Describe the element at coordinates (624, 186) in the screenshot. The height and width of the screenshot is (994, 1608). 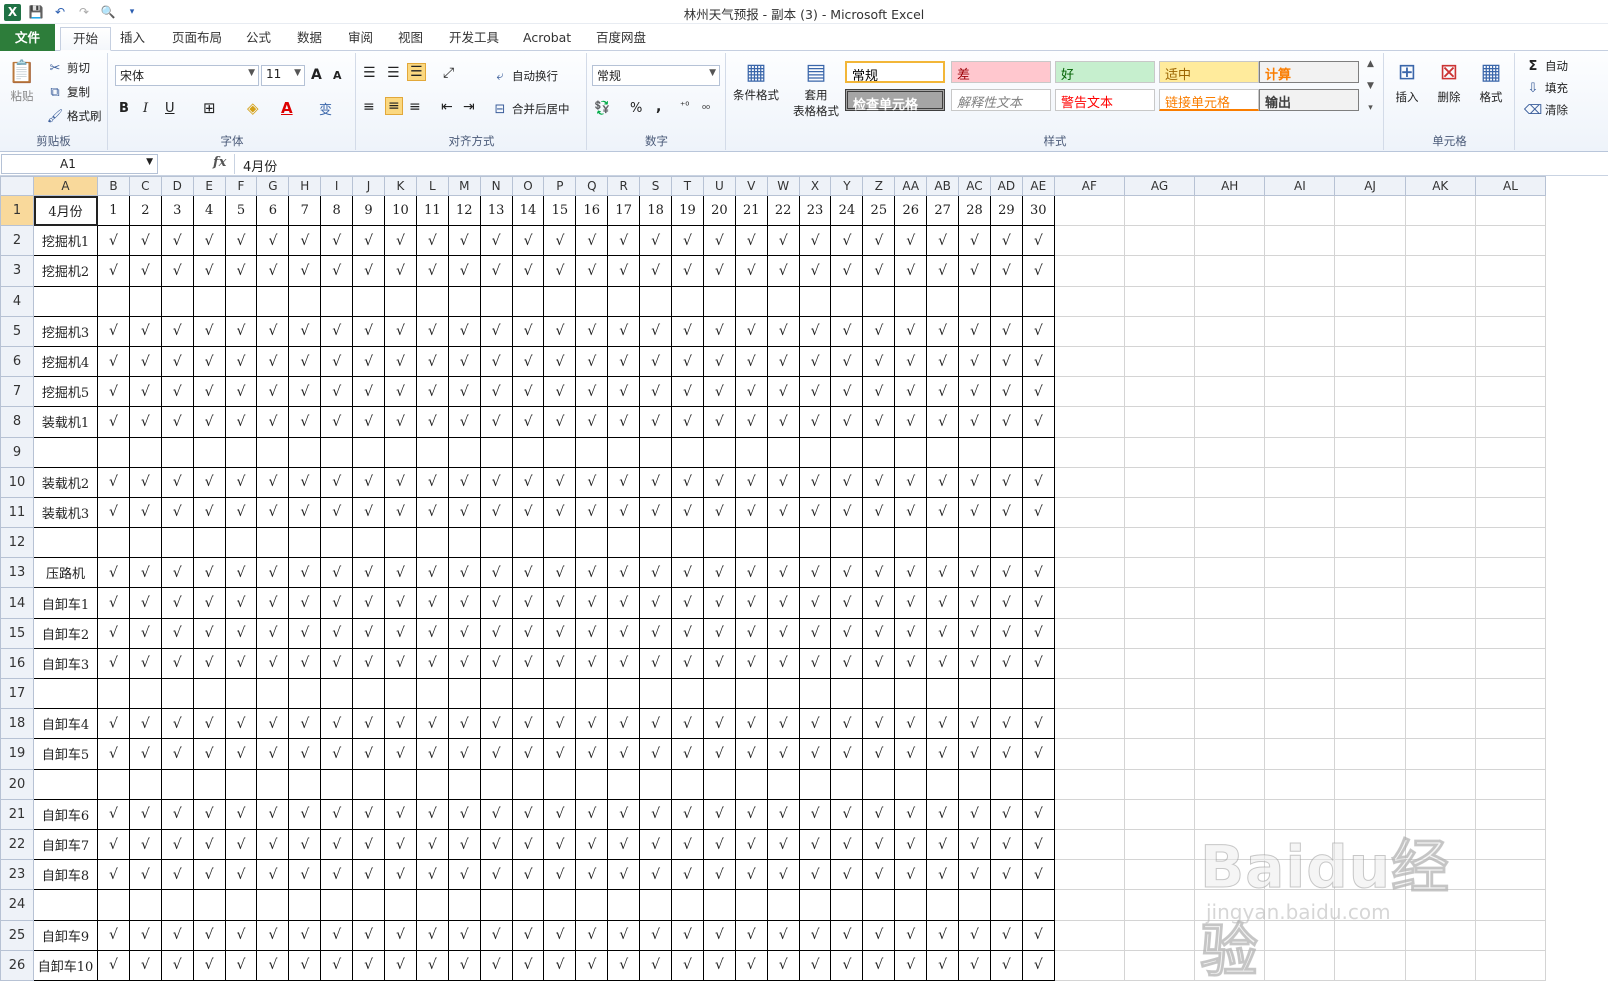
I see `column-header: R` at that location.